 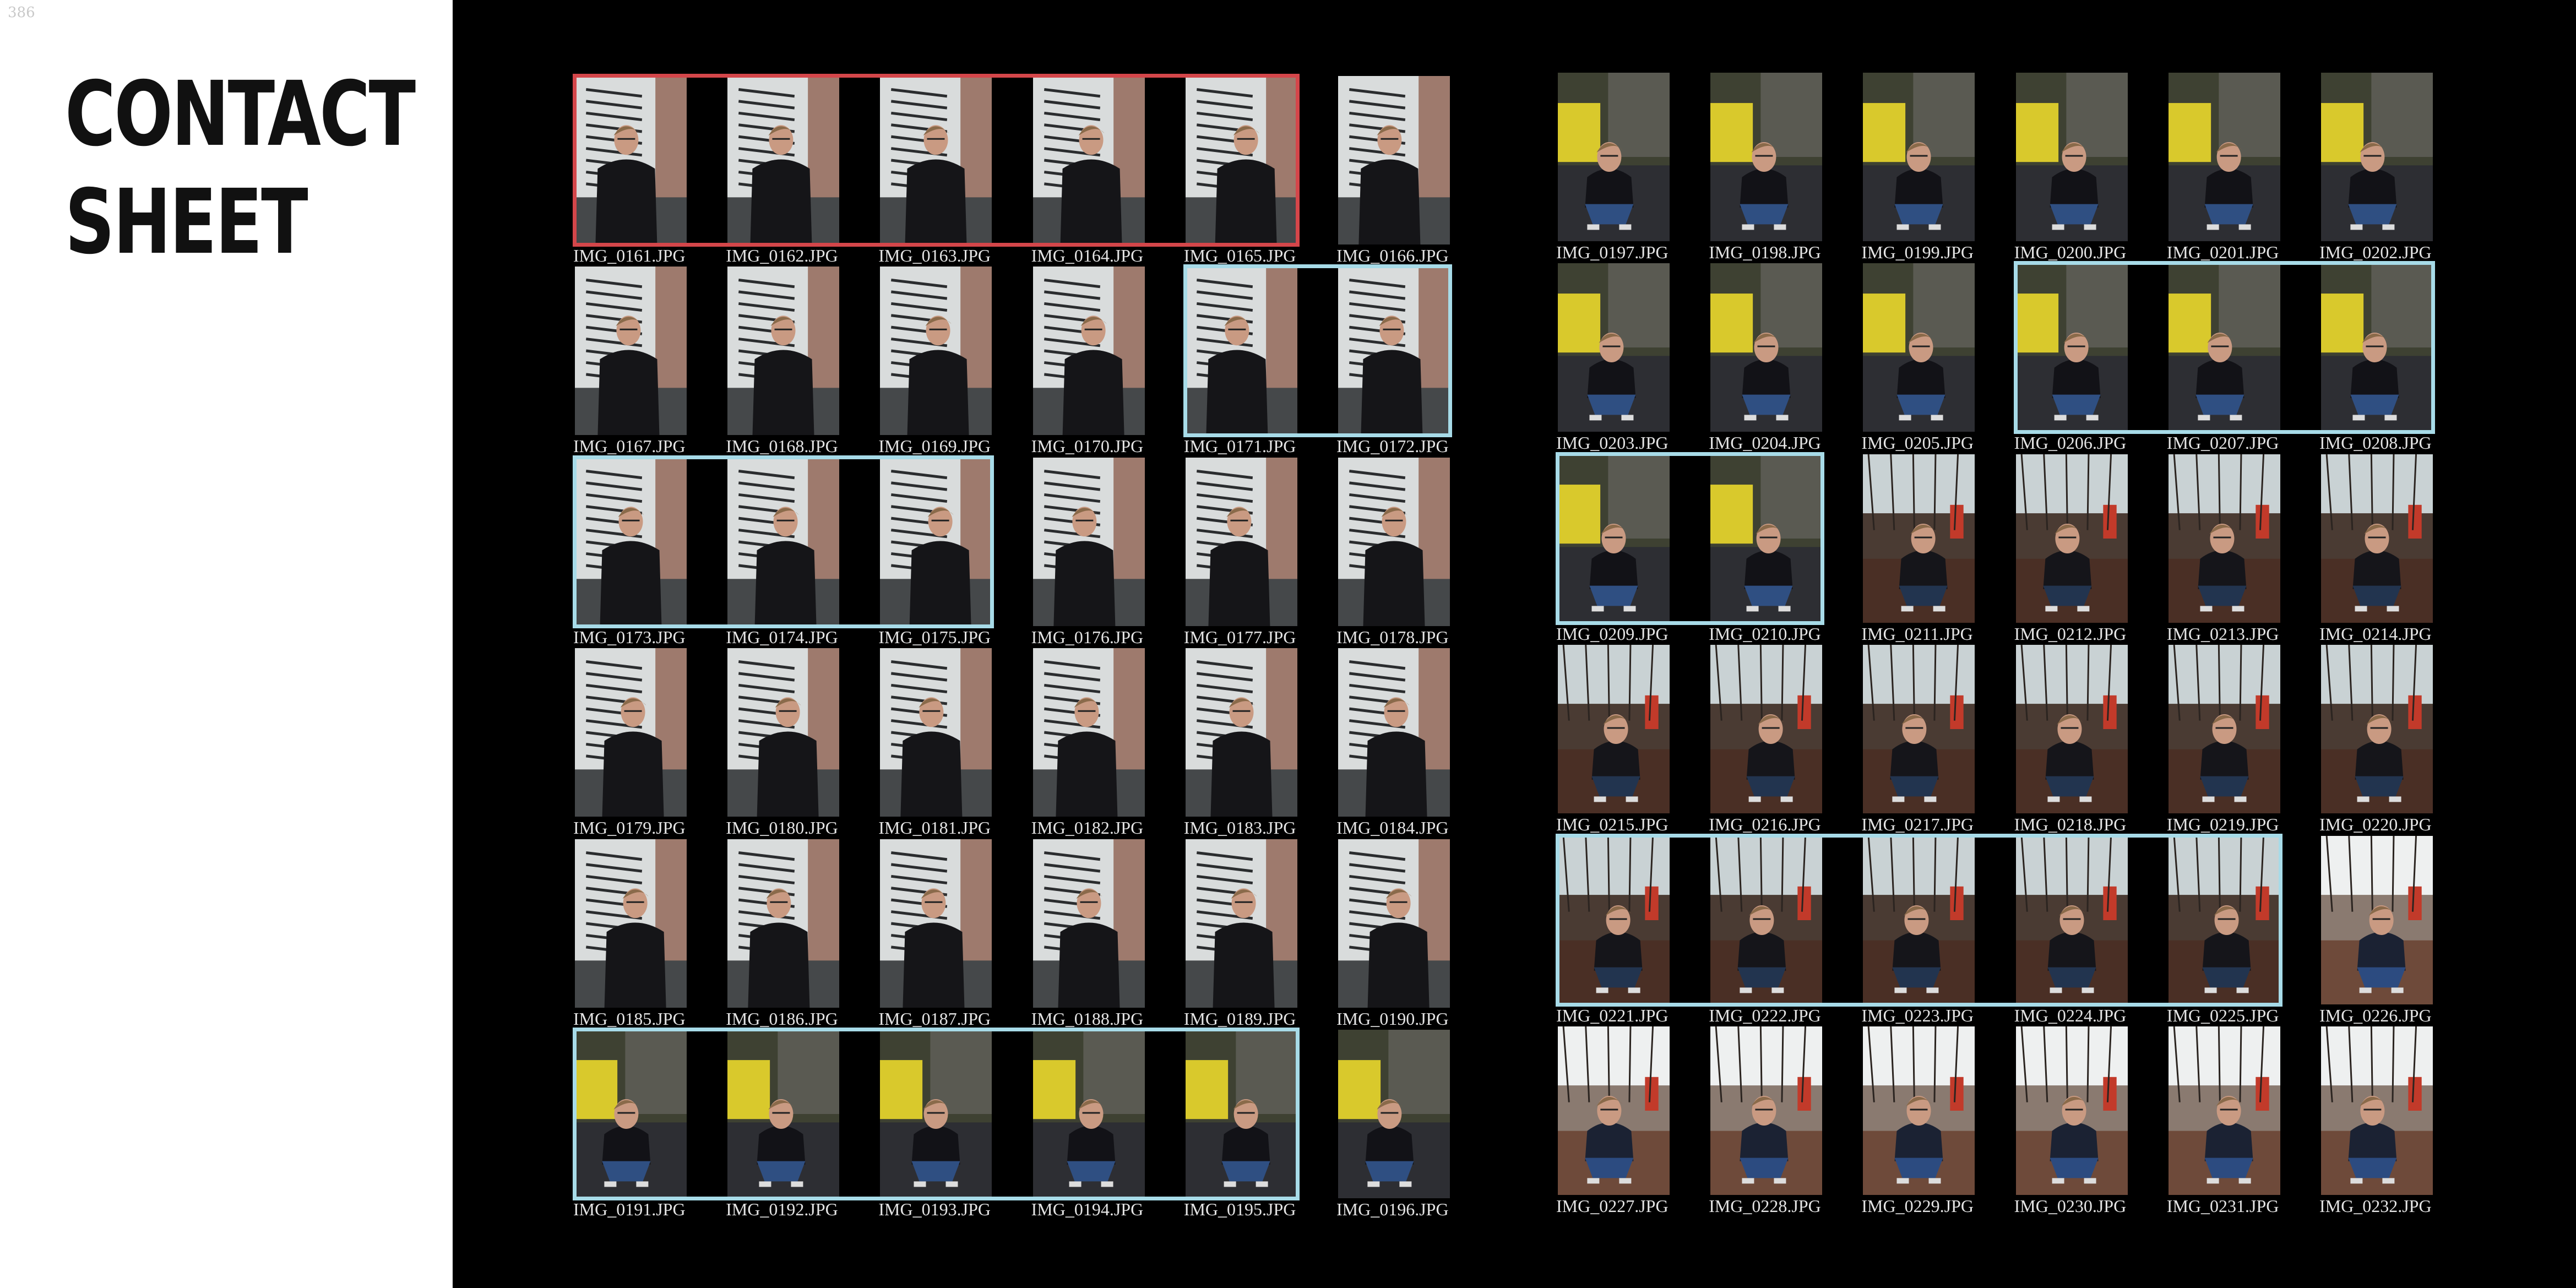 What do you see at coordinates (187, 222) in the screenshot?
I see `title-line-2: SHEET` at bounding box center [187, 222].